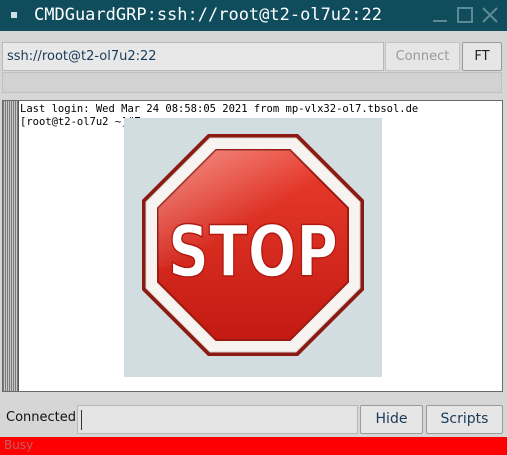 The height and width of the screenshot is (455, 507). What do you see at coordinates (253, 252) in the screenshot?
I see `stop-sign-text: STOP` at bounding box center [253, 252].